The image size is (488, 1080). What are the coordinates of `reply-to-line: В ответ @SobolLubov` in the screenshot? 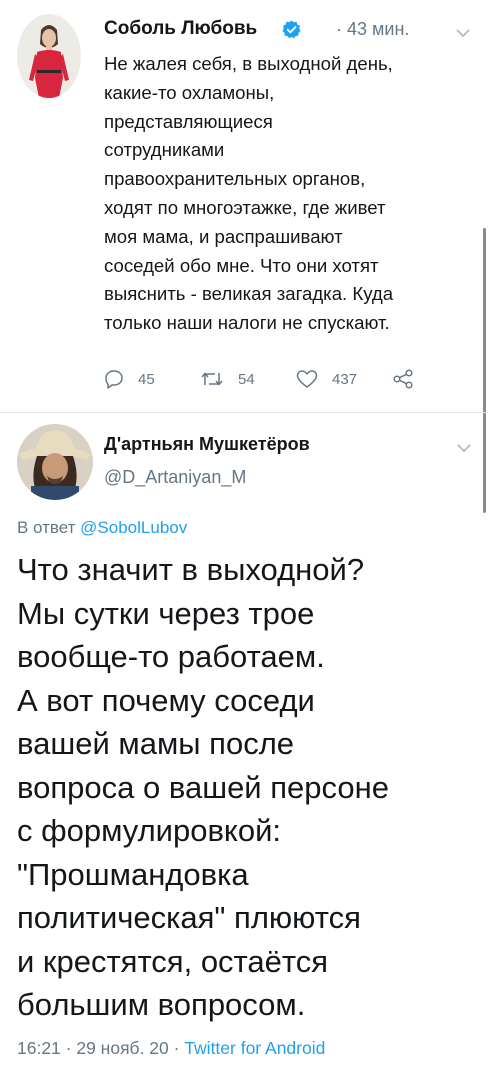 It's located at (102, 528).